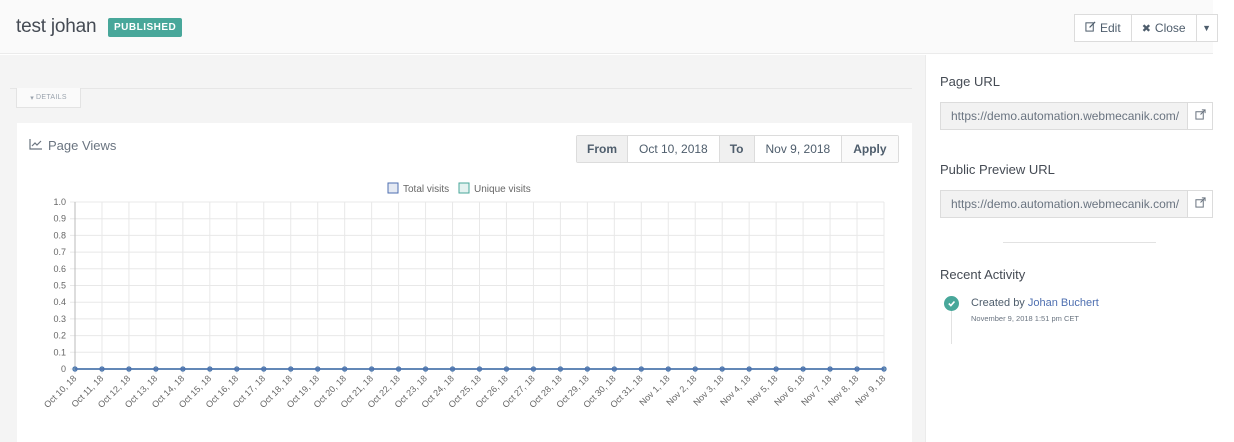 The width and height of the screenshot is (1234, 442). Describe the element at coordinates (59, 286) in the screenshot. I see `y-tick-label: 0.5` at that location.